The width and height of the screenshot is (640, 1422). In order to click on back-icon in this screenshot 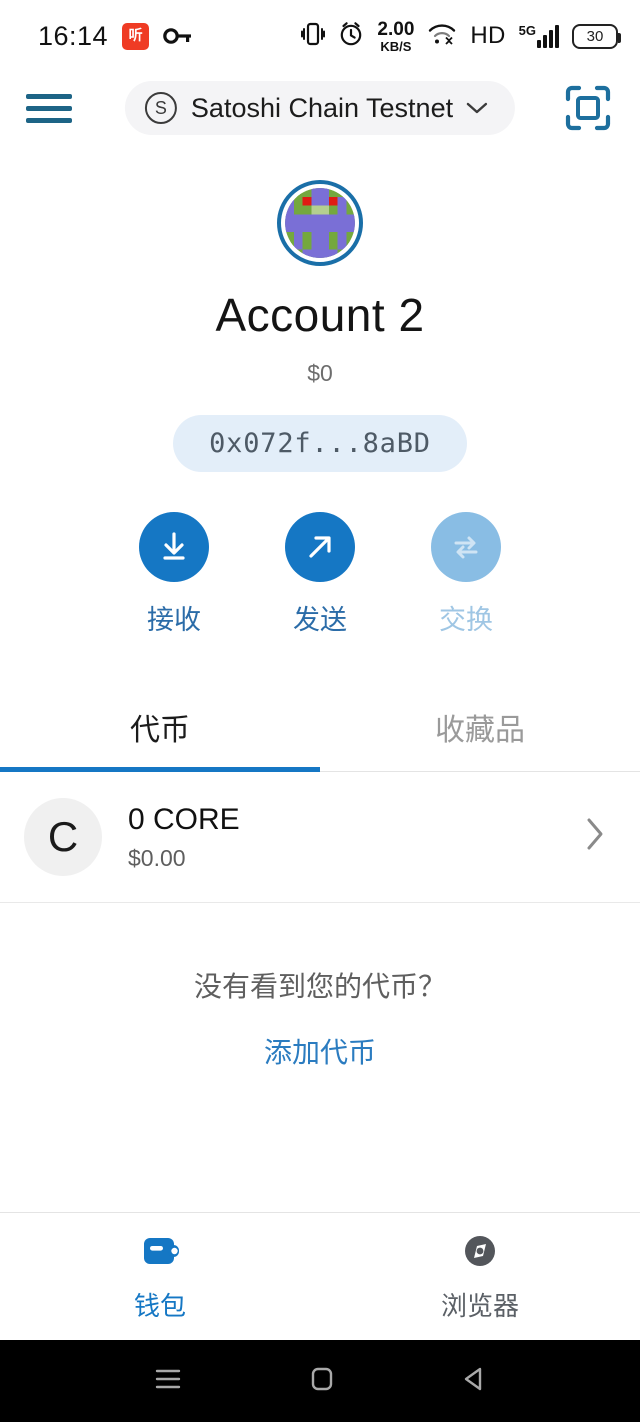, I will do `click(474, 1381)`.